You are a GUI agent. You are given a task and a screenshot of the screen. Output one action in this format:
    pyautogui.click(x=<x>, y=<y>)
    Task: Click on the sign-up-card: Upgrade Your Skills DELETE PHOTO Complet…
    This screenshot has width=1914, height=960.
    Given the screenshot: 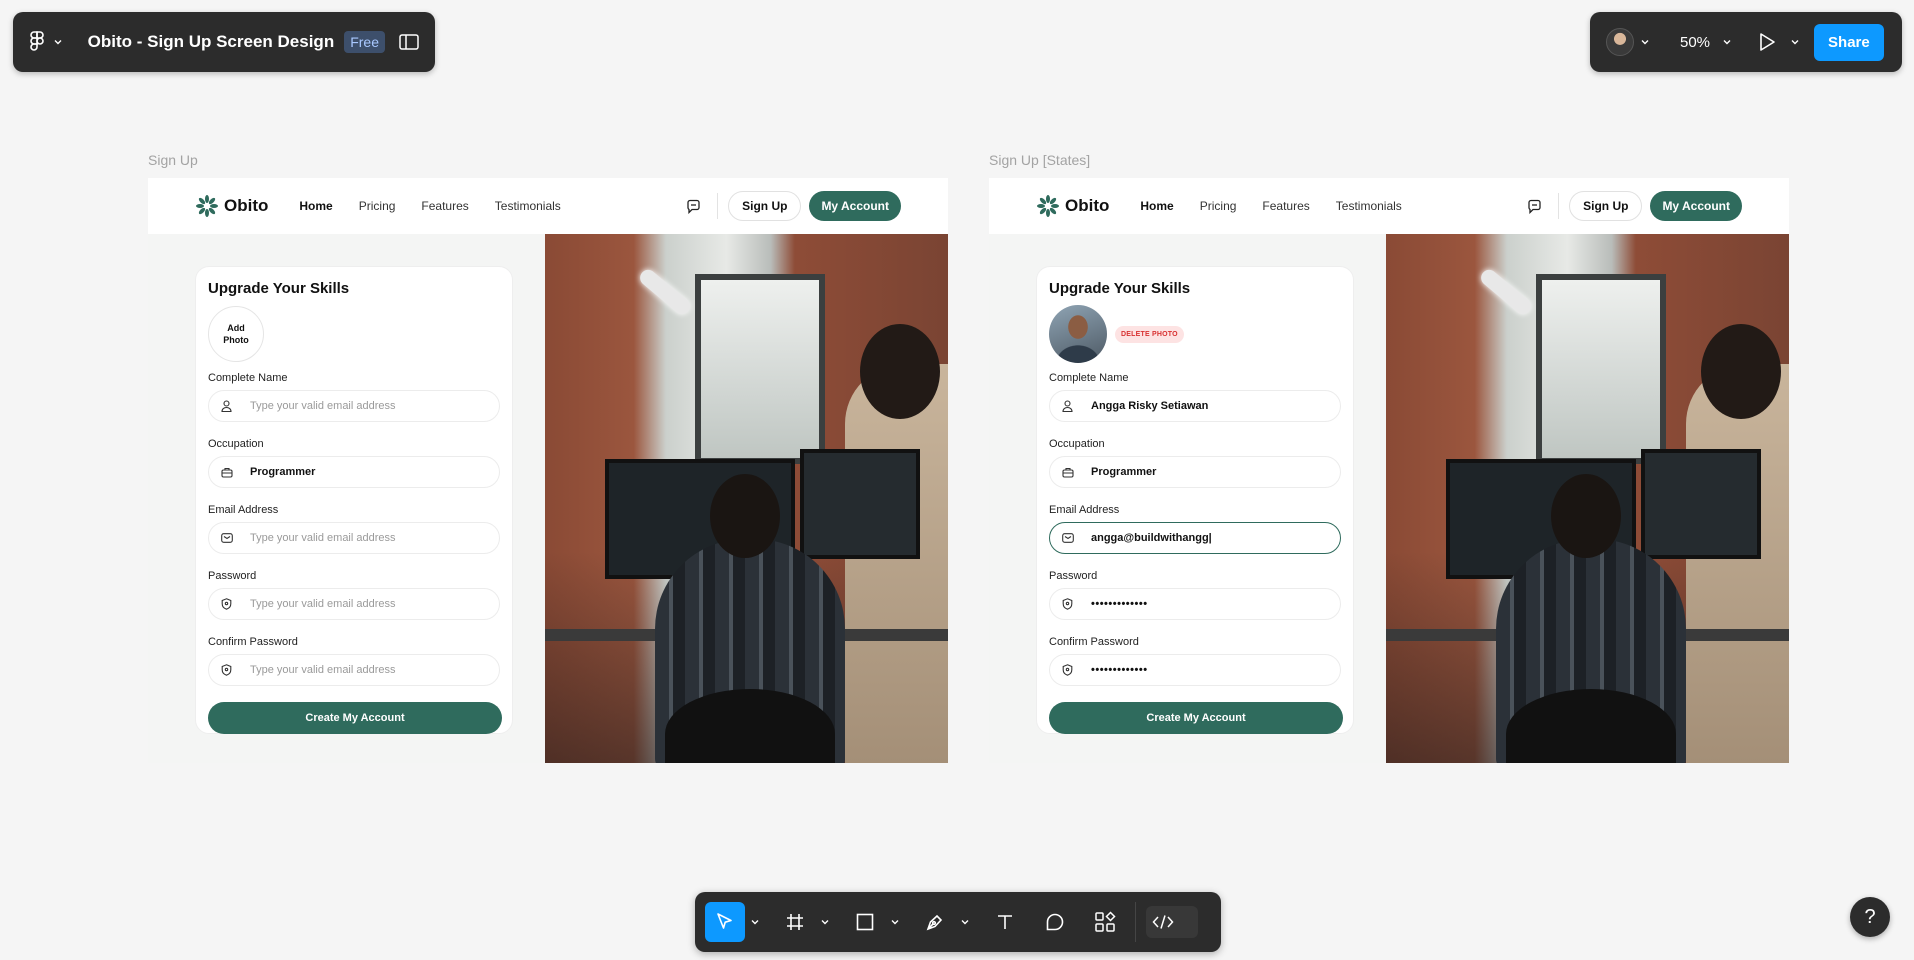 What is the action you would take?
    pyautogui.click(x=1195, y=500)
    